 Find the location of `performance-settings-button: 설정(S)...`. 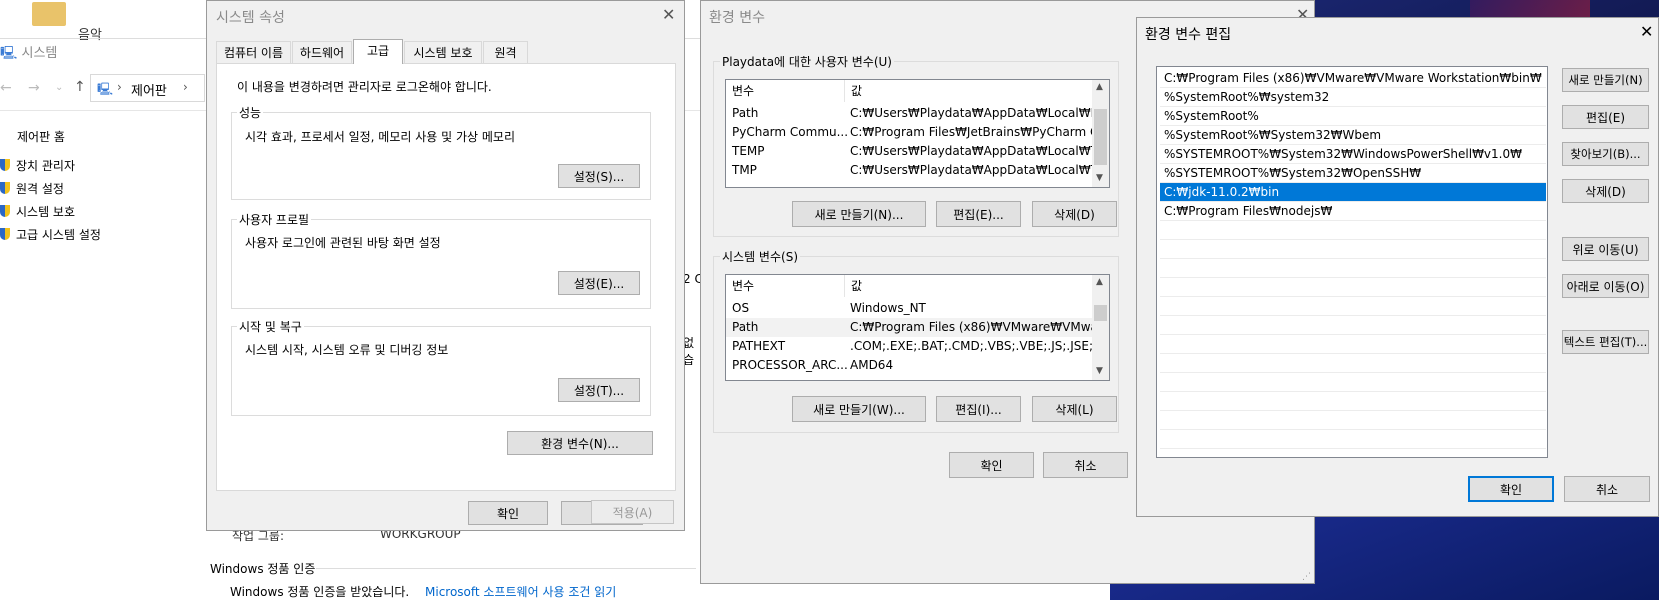

performance-settings-button: 설정(S)... is located at coordinates (599, 176).